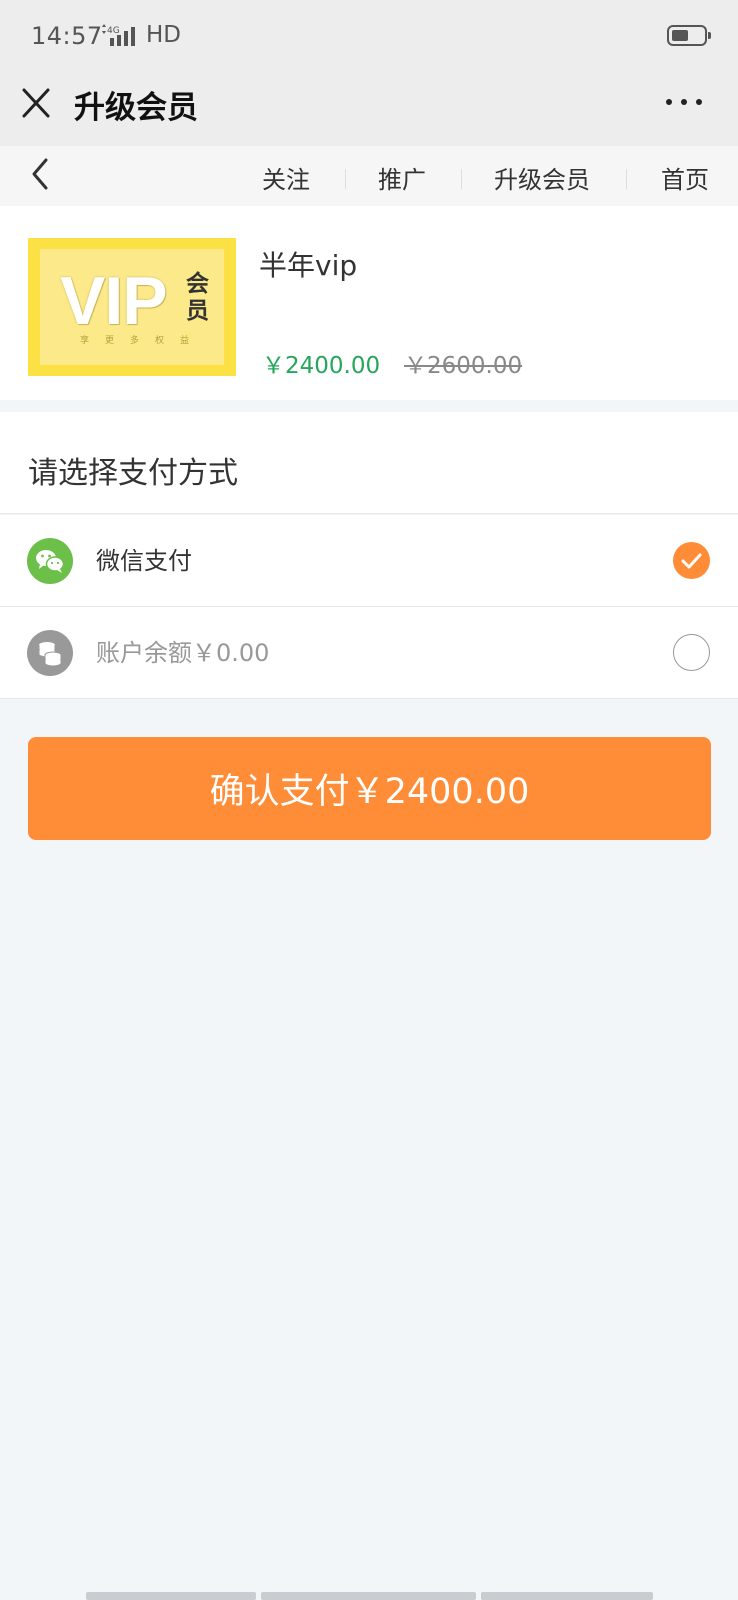 The image size is (738, 1600). What do you see at coordinates (680, 35) in the screenshot?
I see `battery-level` at bounding box center [680, 35].